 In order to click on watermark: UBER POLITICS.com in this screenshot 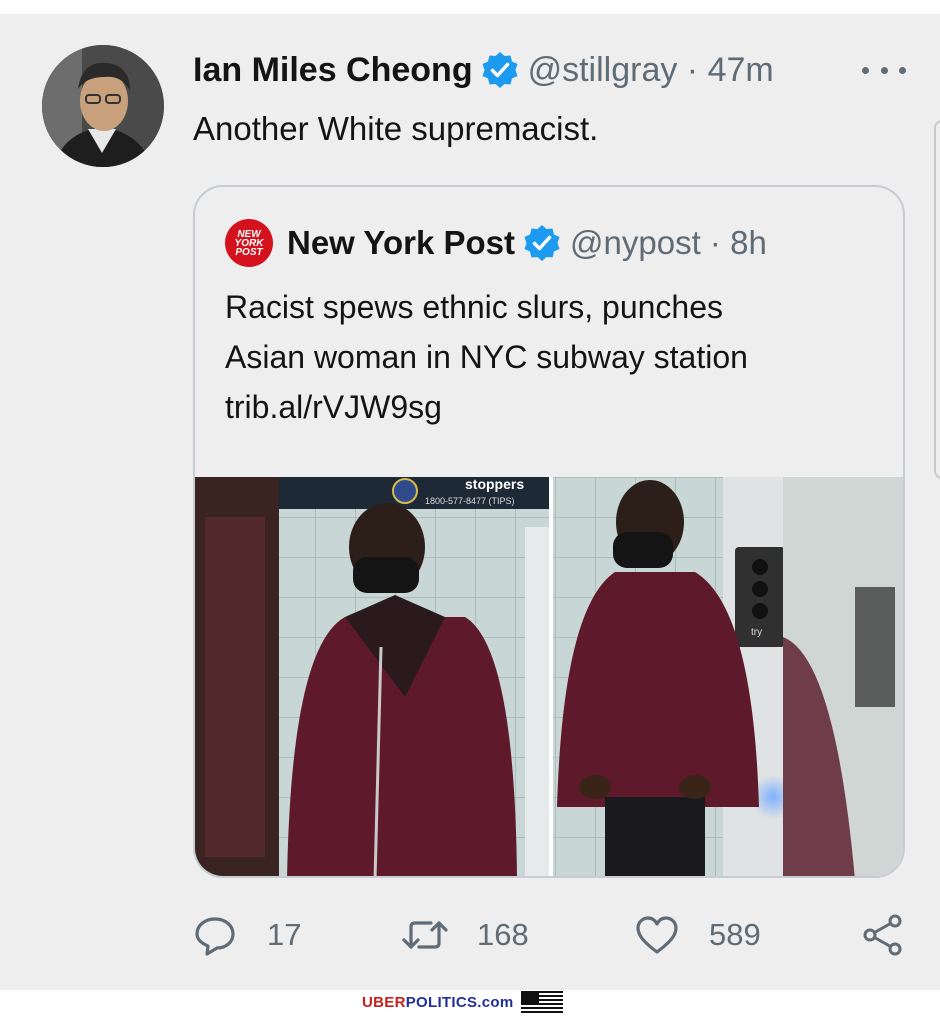, I will do `click(463, 1002)`.